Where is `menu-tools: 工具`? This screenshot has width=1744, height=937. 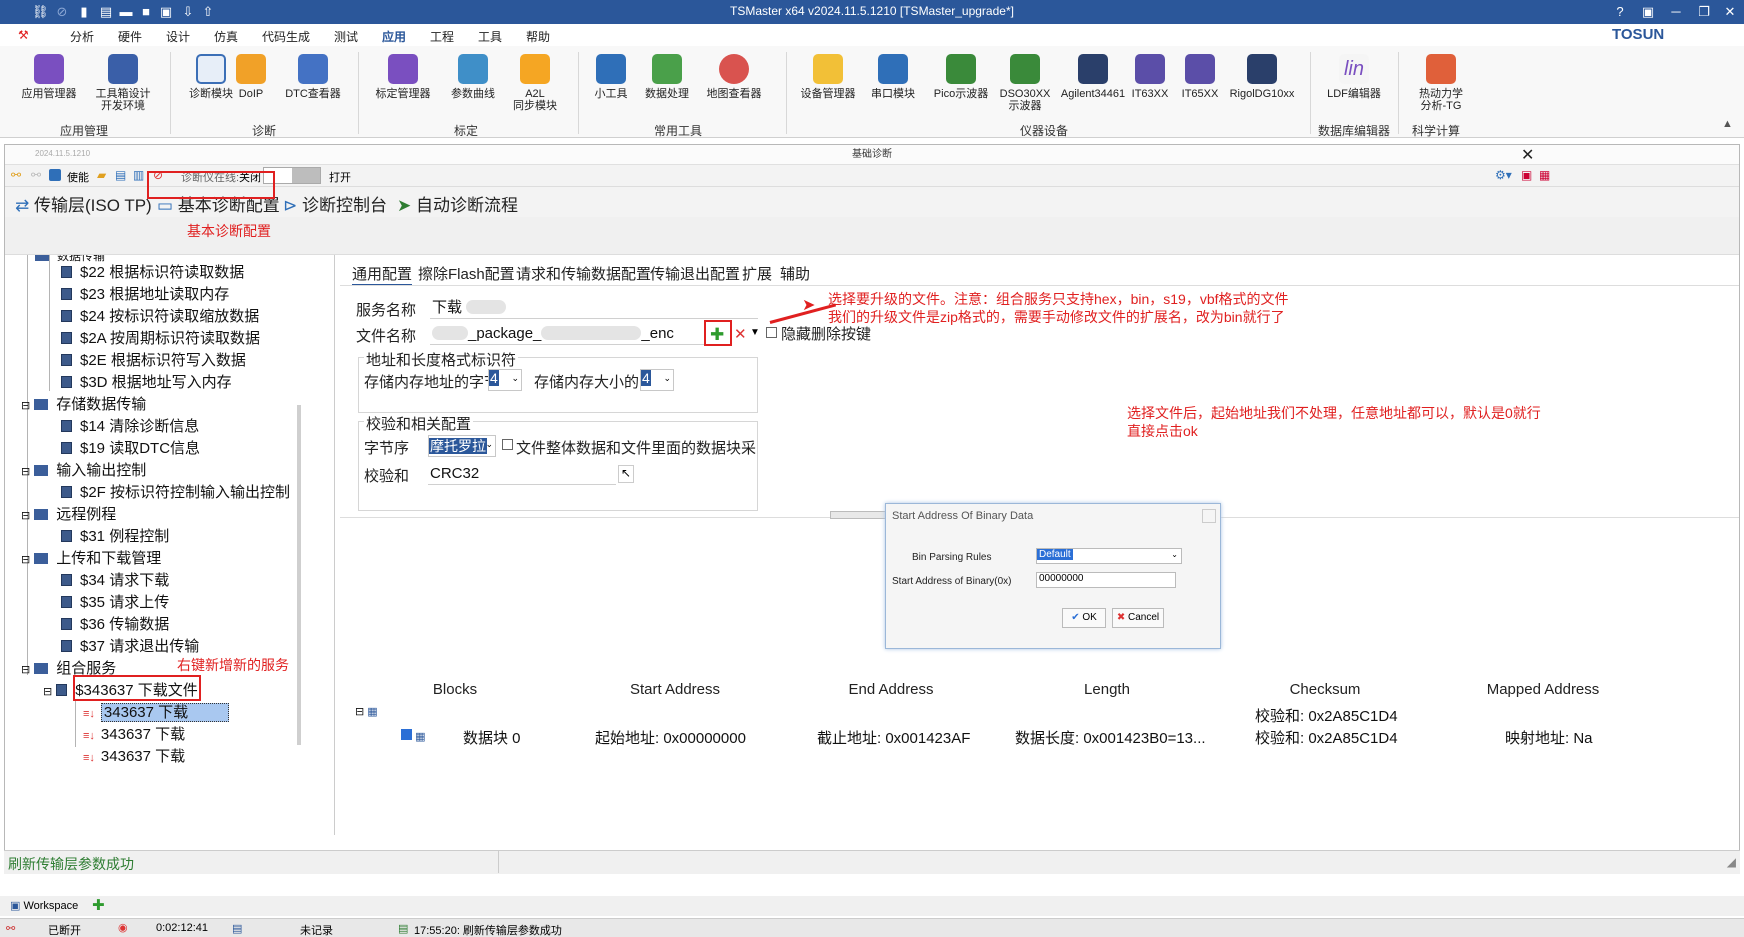 menu-tools: 工具 is located at coordinates (490, 36).